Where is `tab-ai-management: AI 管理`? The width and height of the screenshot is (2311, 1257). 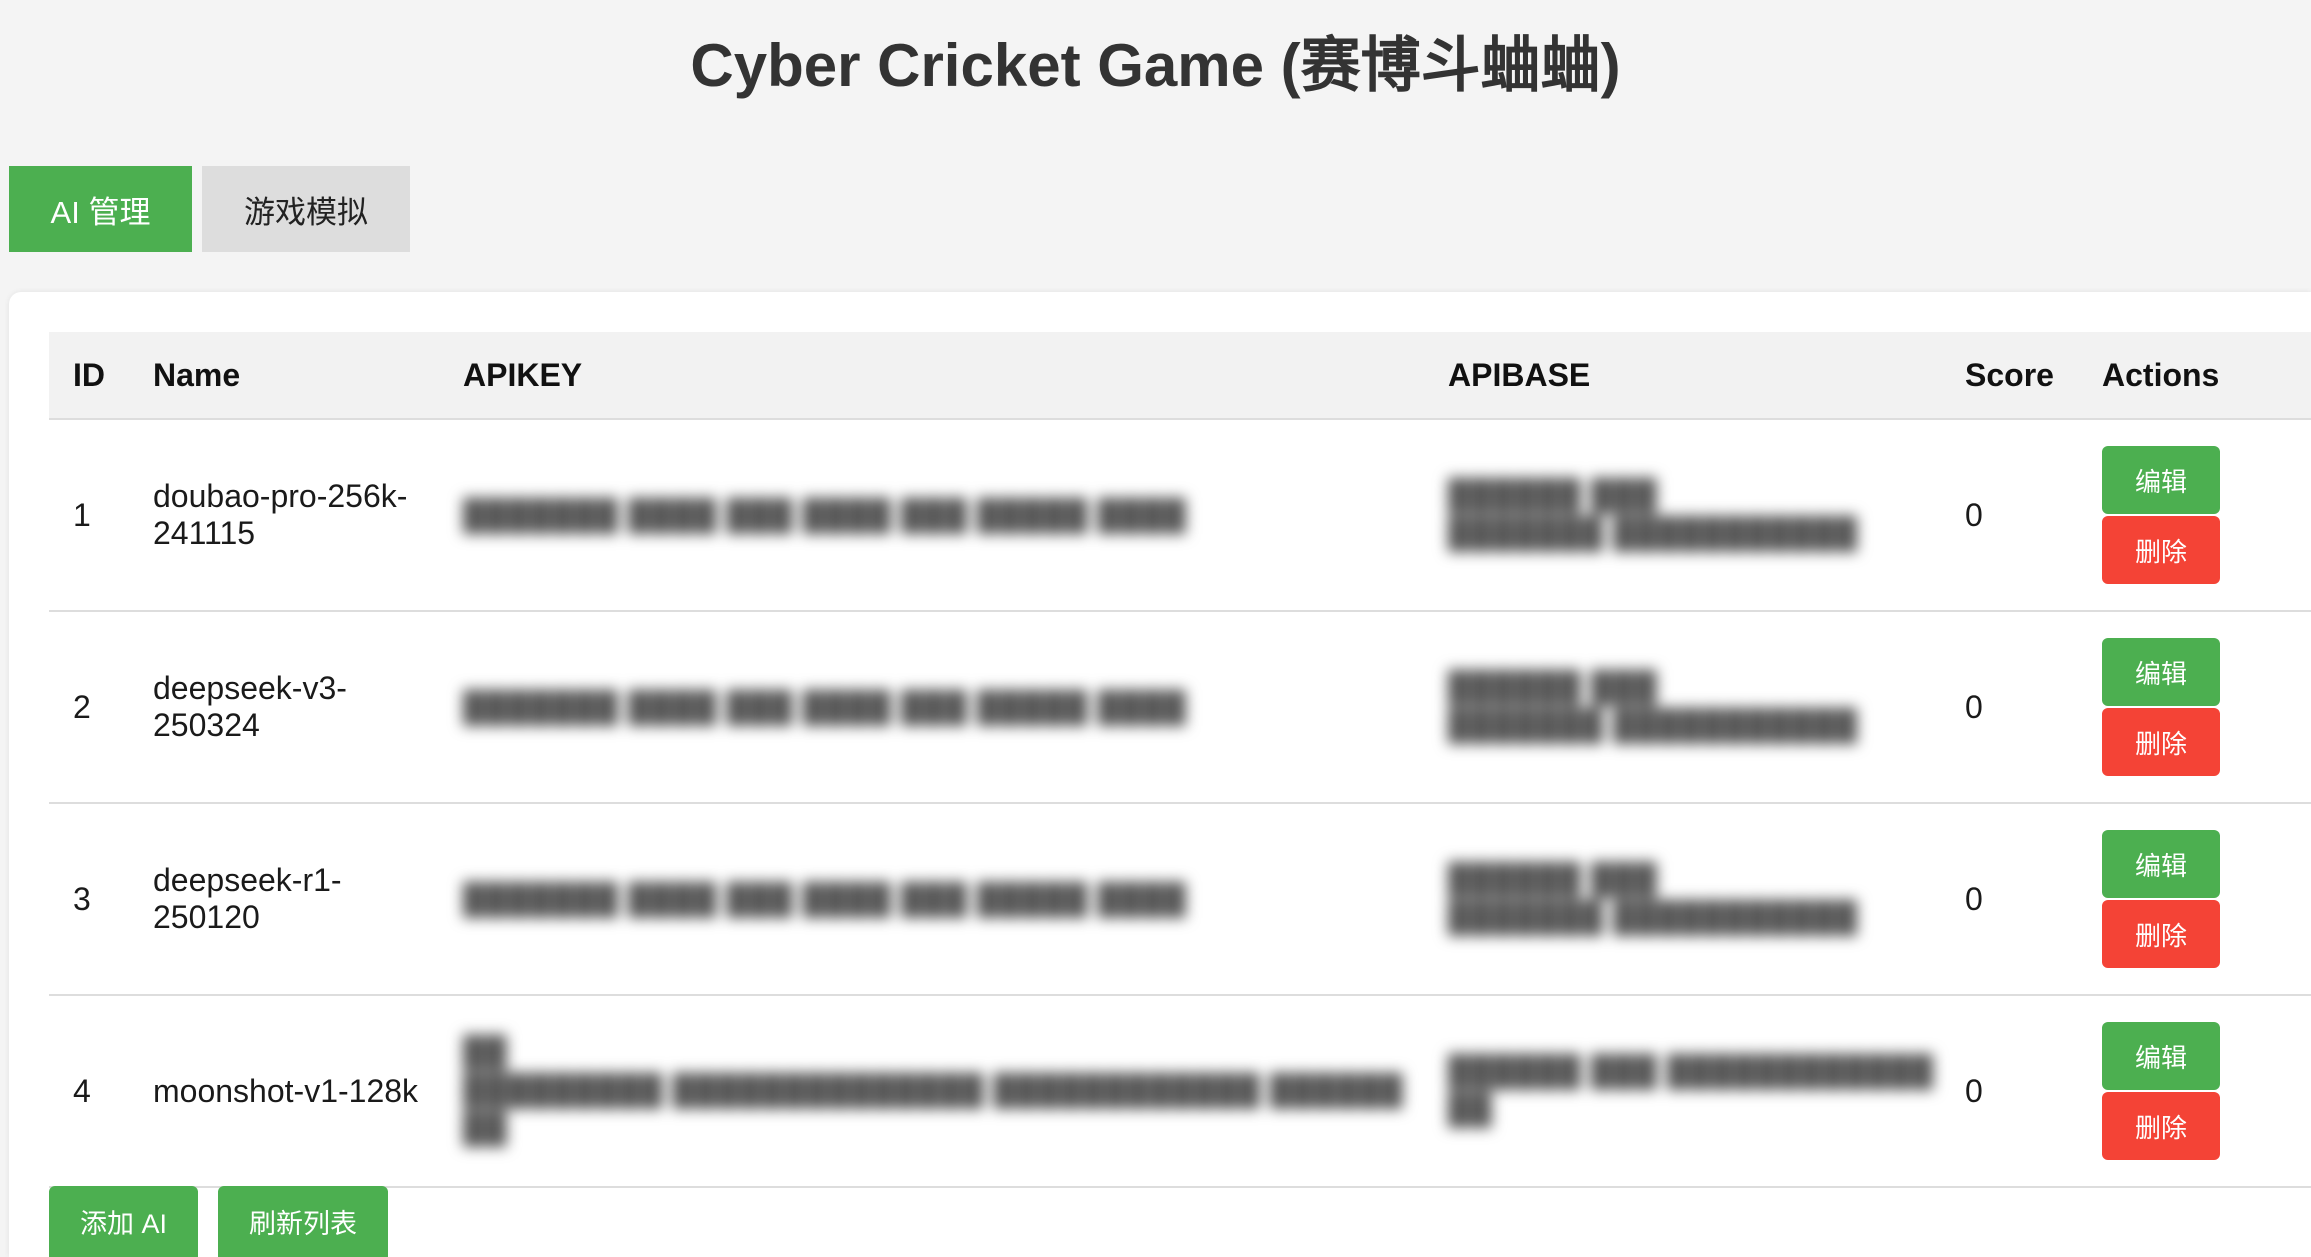 tab-ai-management: AI 管理 is located at coordinates (100, 209).